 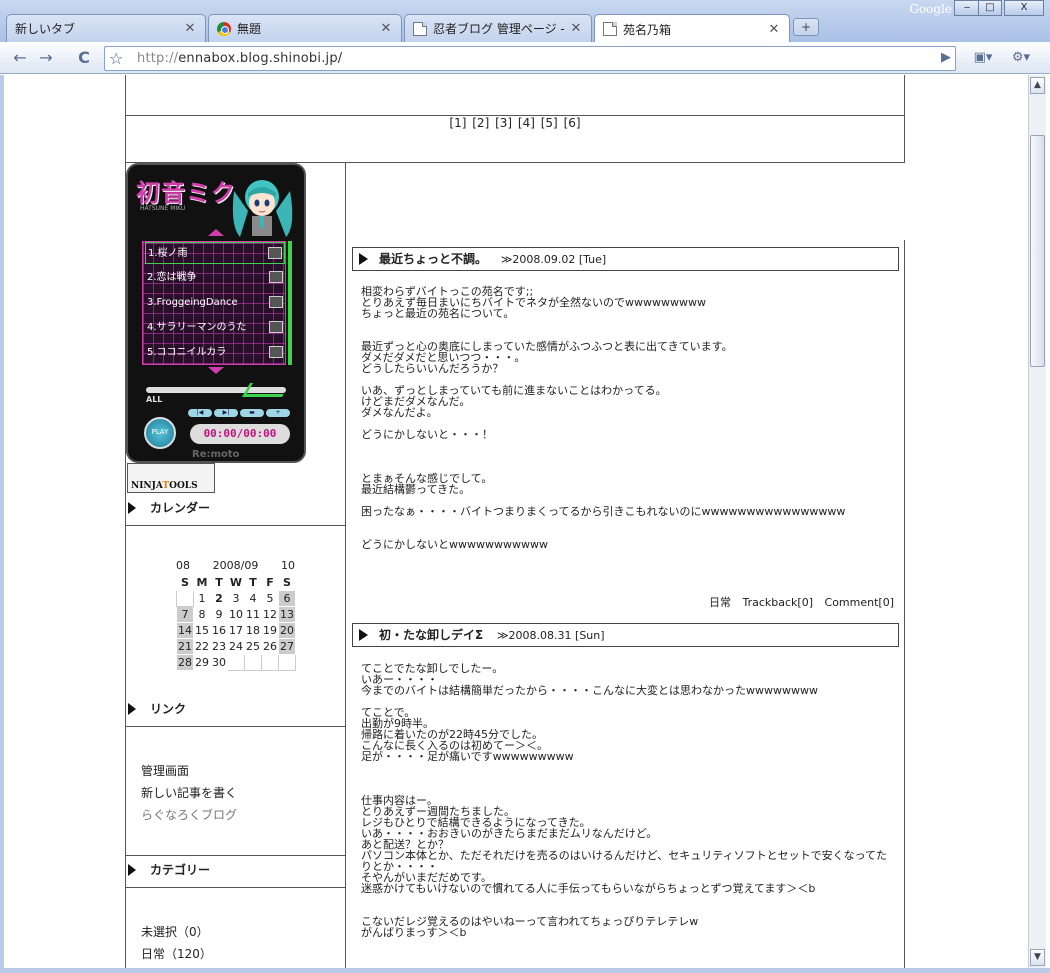 I want to click on scroll-down-arrow-icon: ▼, so click(x=1037, y=957).